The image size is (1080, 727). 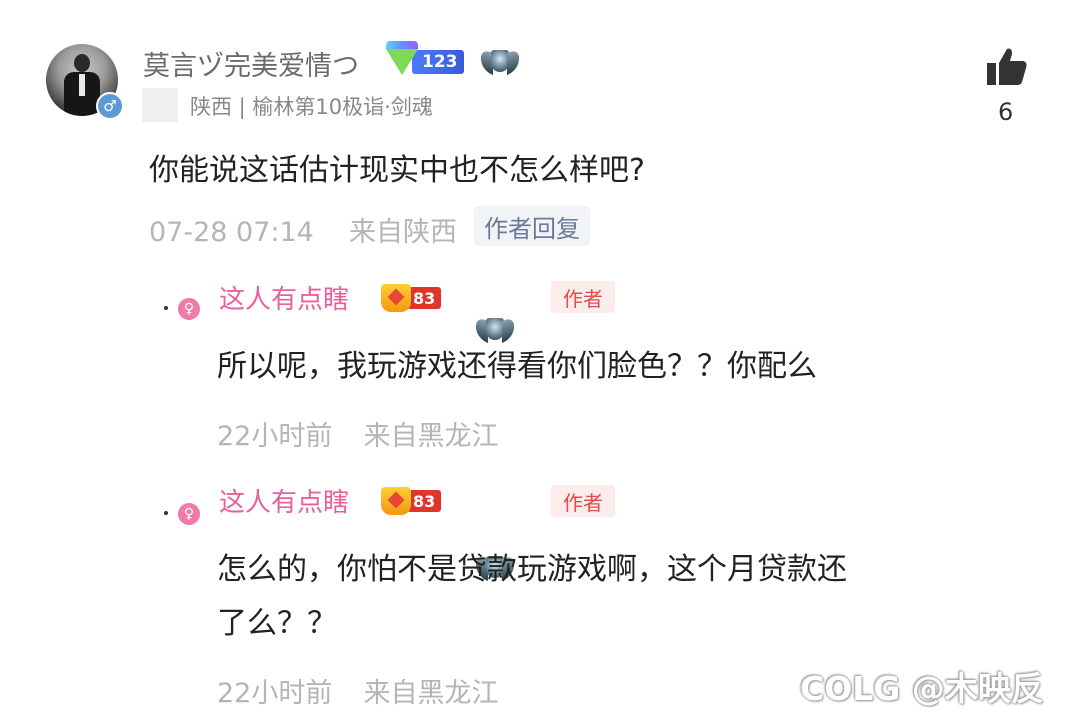 I want to click on reply-text-line: 了么？？, so click(x=277, y=623).